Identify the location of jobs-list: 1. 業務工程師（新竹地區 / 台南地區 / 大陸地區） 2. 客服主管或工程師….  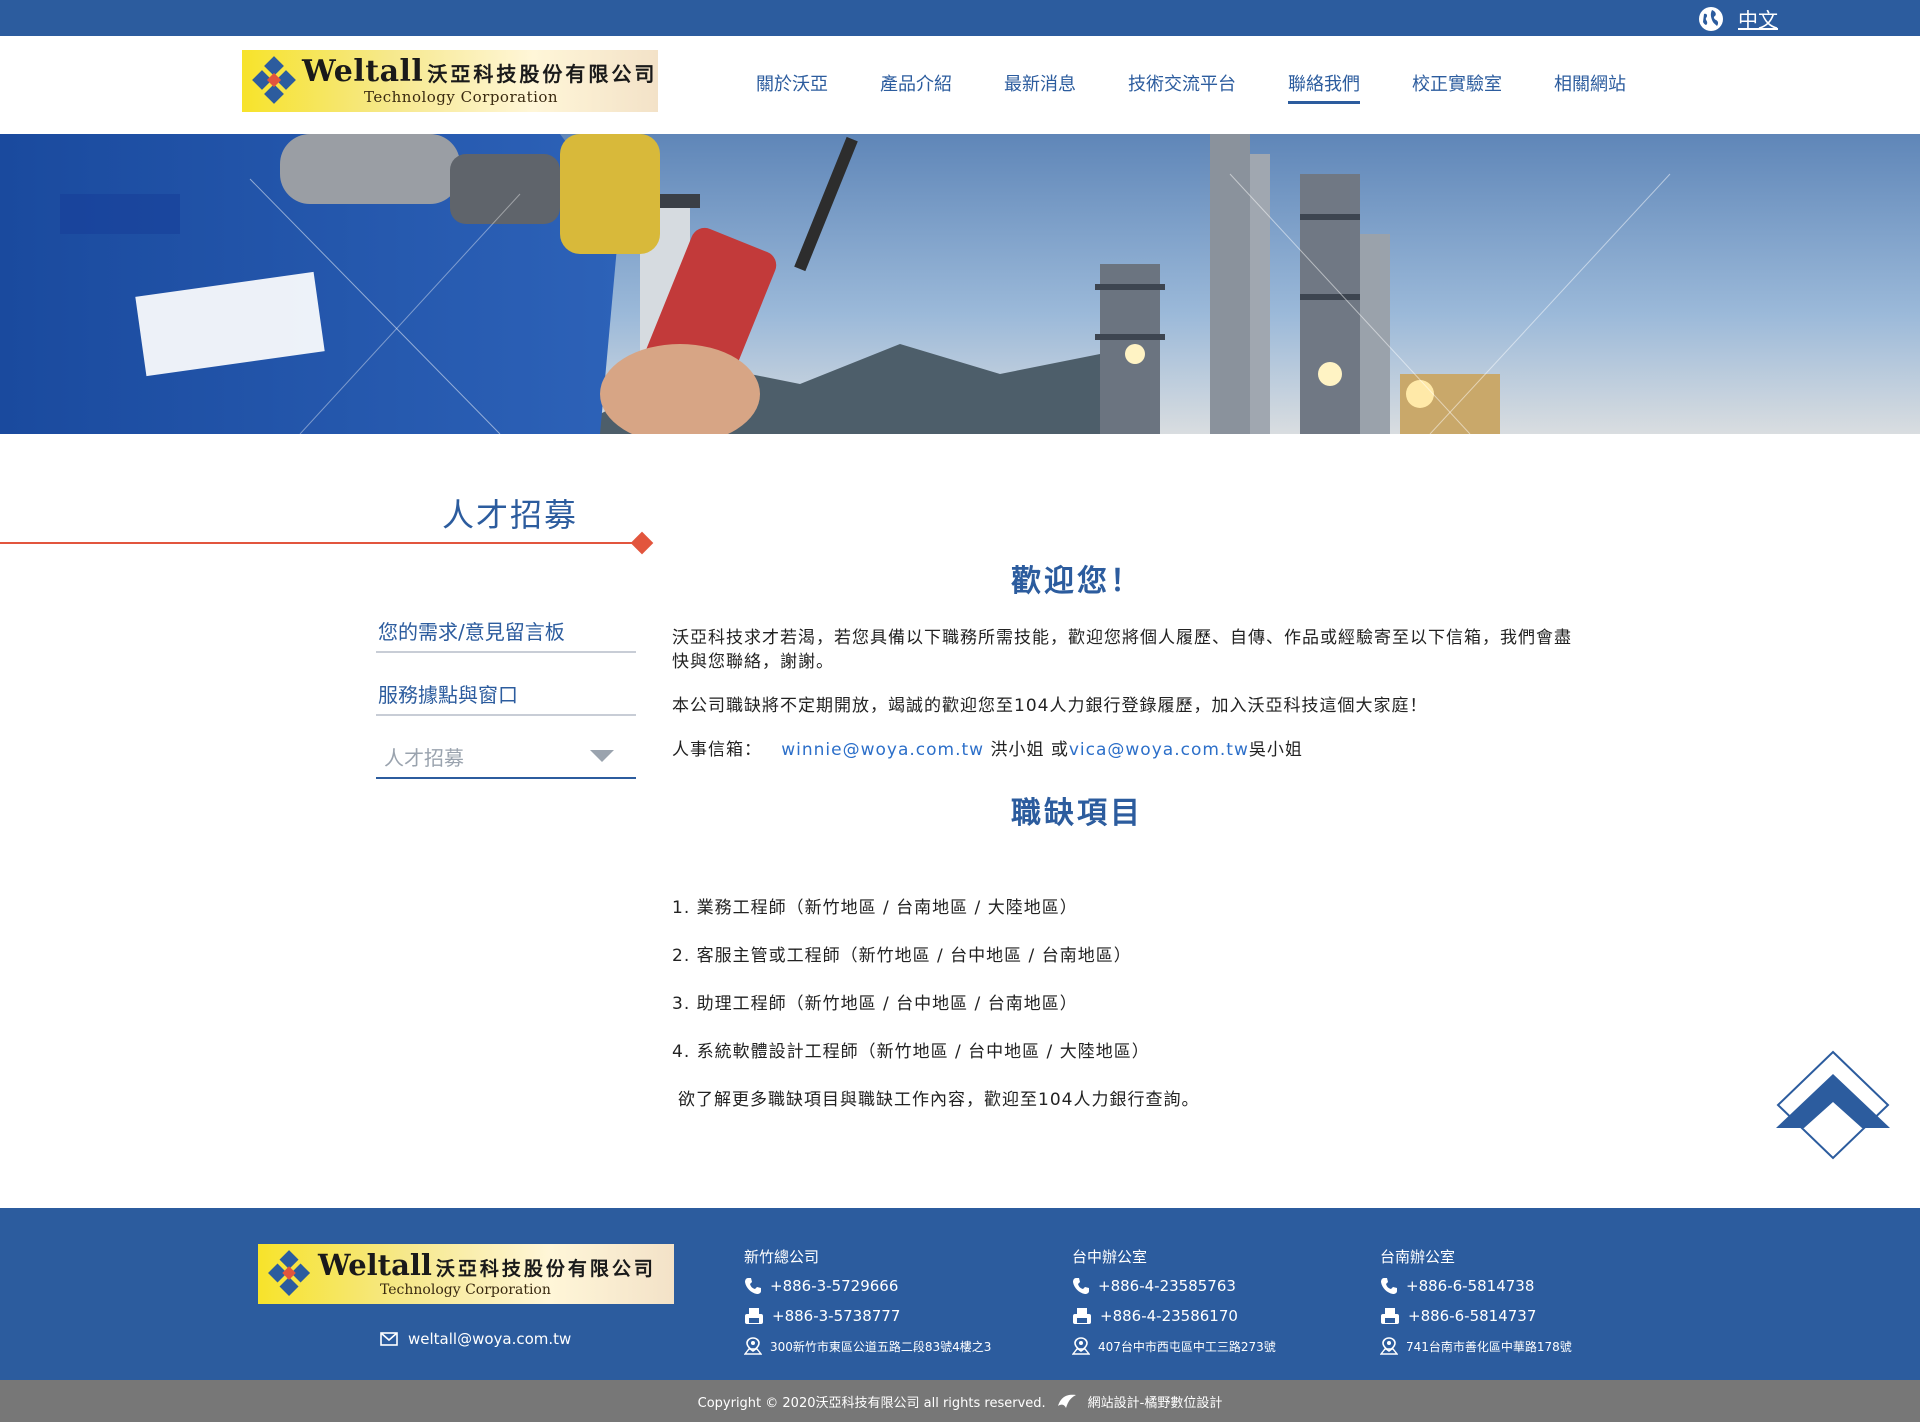
(1122, 980).